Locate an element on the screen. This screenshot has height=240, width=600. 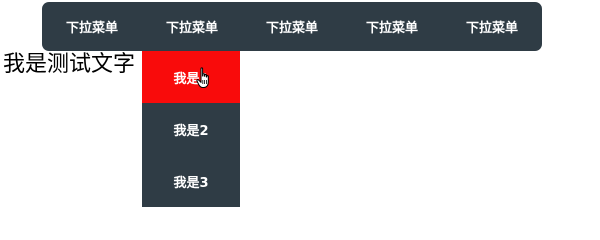
hand-pointer-icon is located at coordinates (202, 77).